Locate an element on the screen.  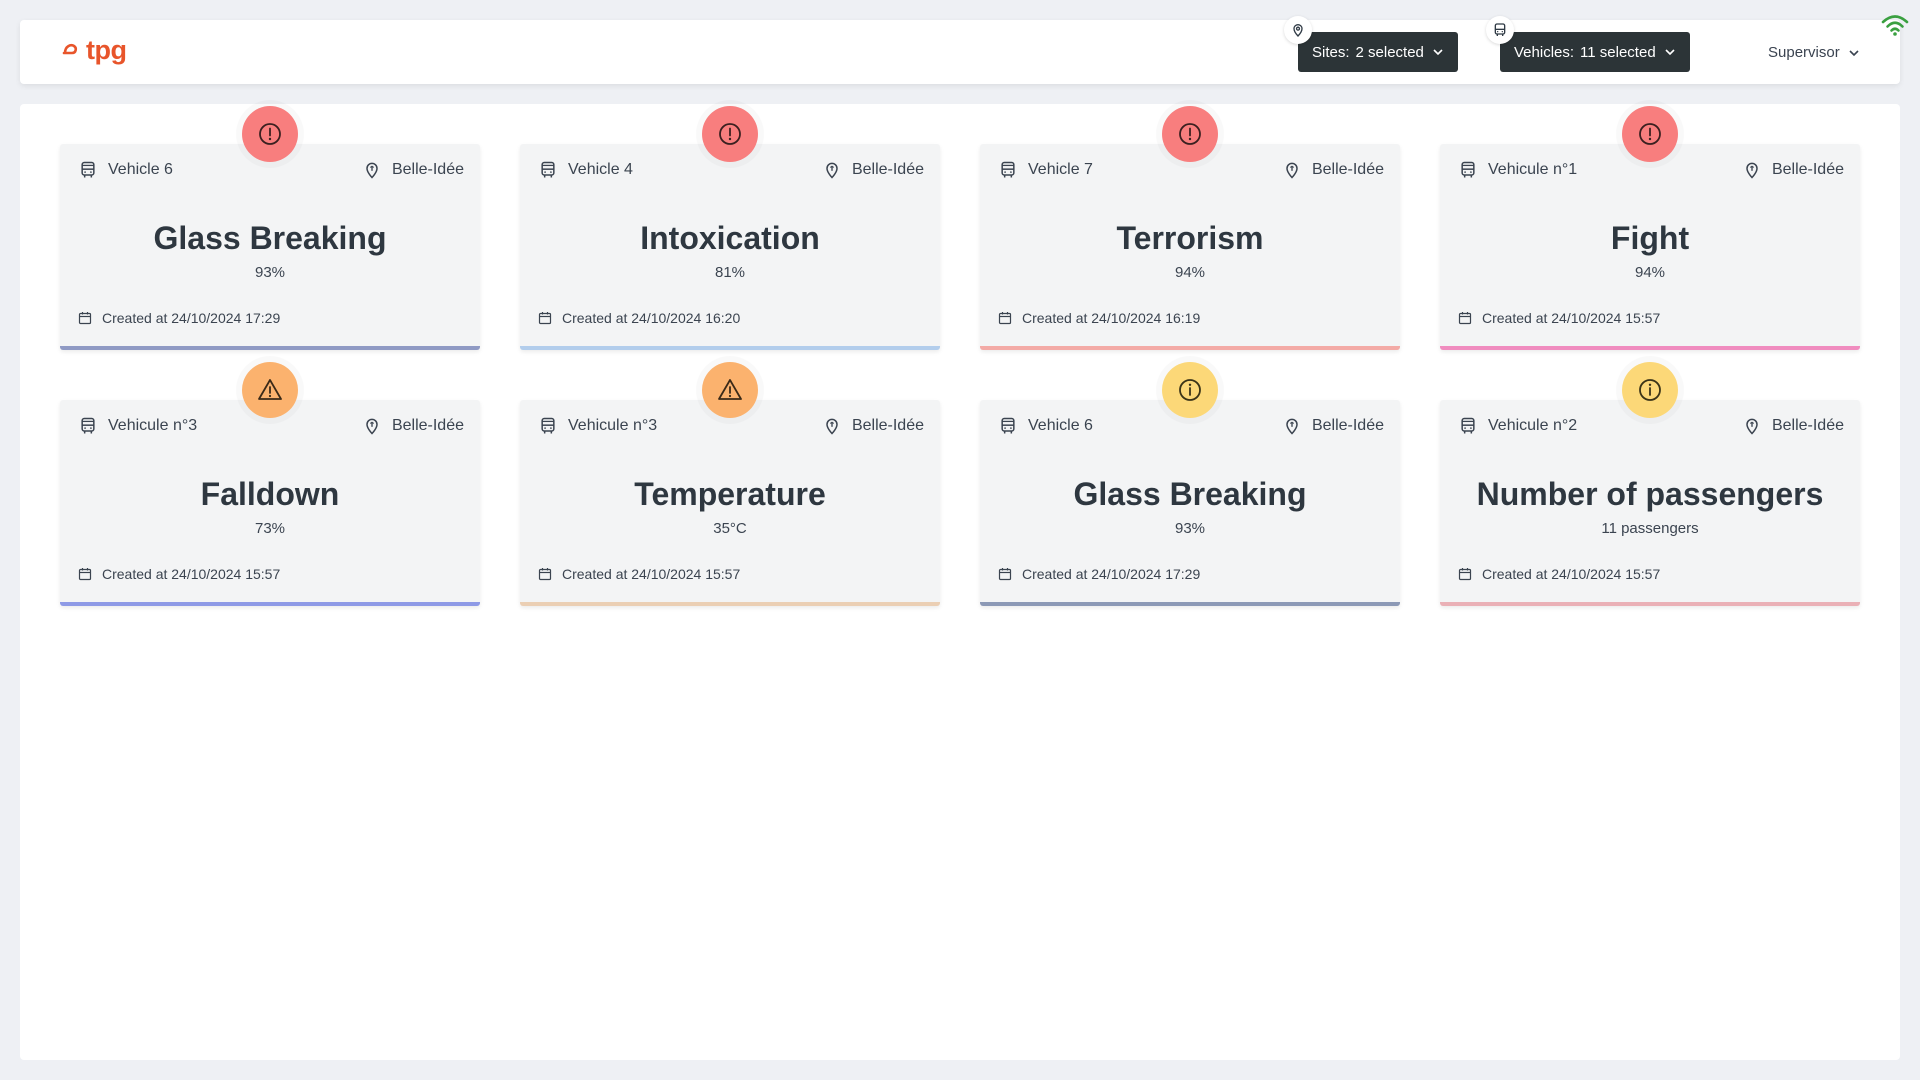
sites-filter: Sites: 2 selected is located at coordinates (1371, 44).